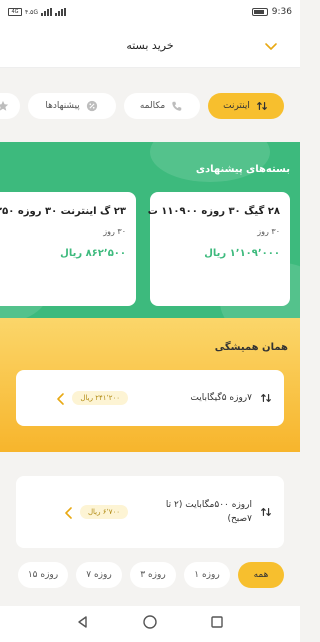 This screenshot has height=642, width=320. I want to click on always-title: همان همیشگی, so click(251, 347).